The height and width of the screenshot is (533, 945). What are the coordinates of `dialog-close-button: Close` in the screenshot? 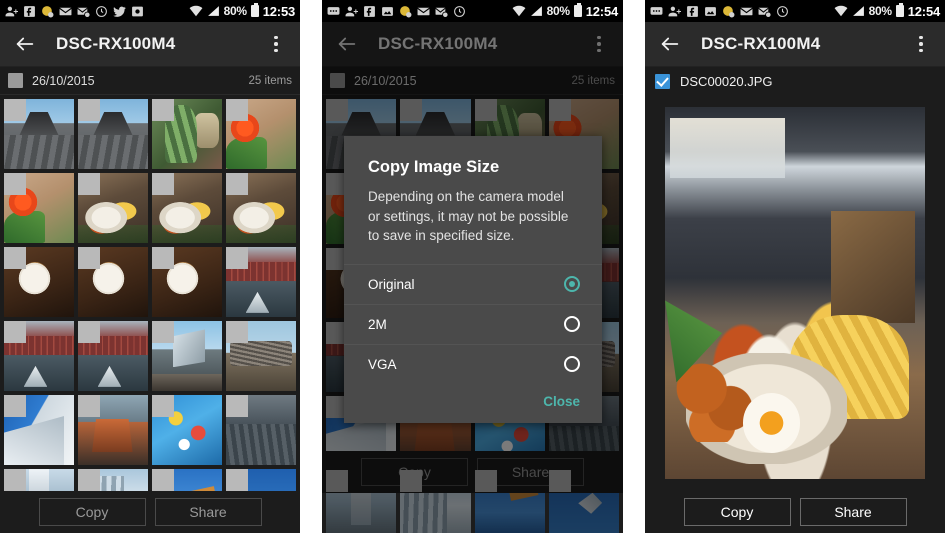 It's located at (561, 401).